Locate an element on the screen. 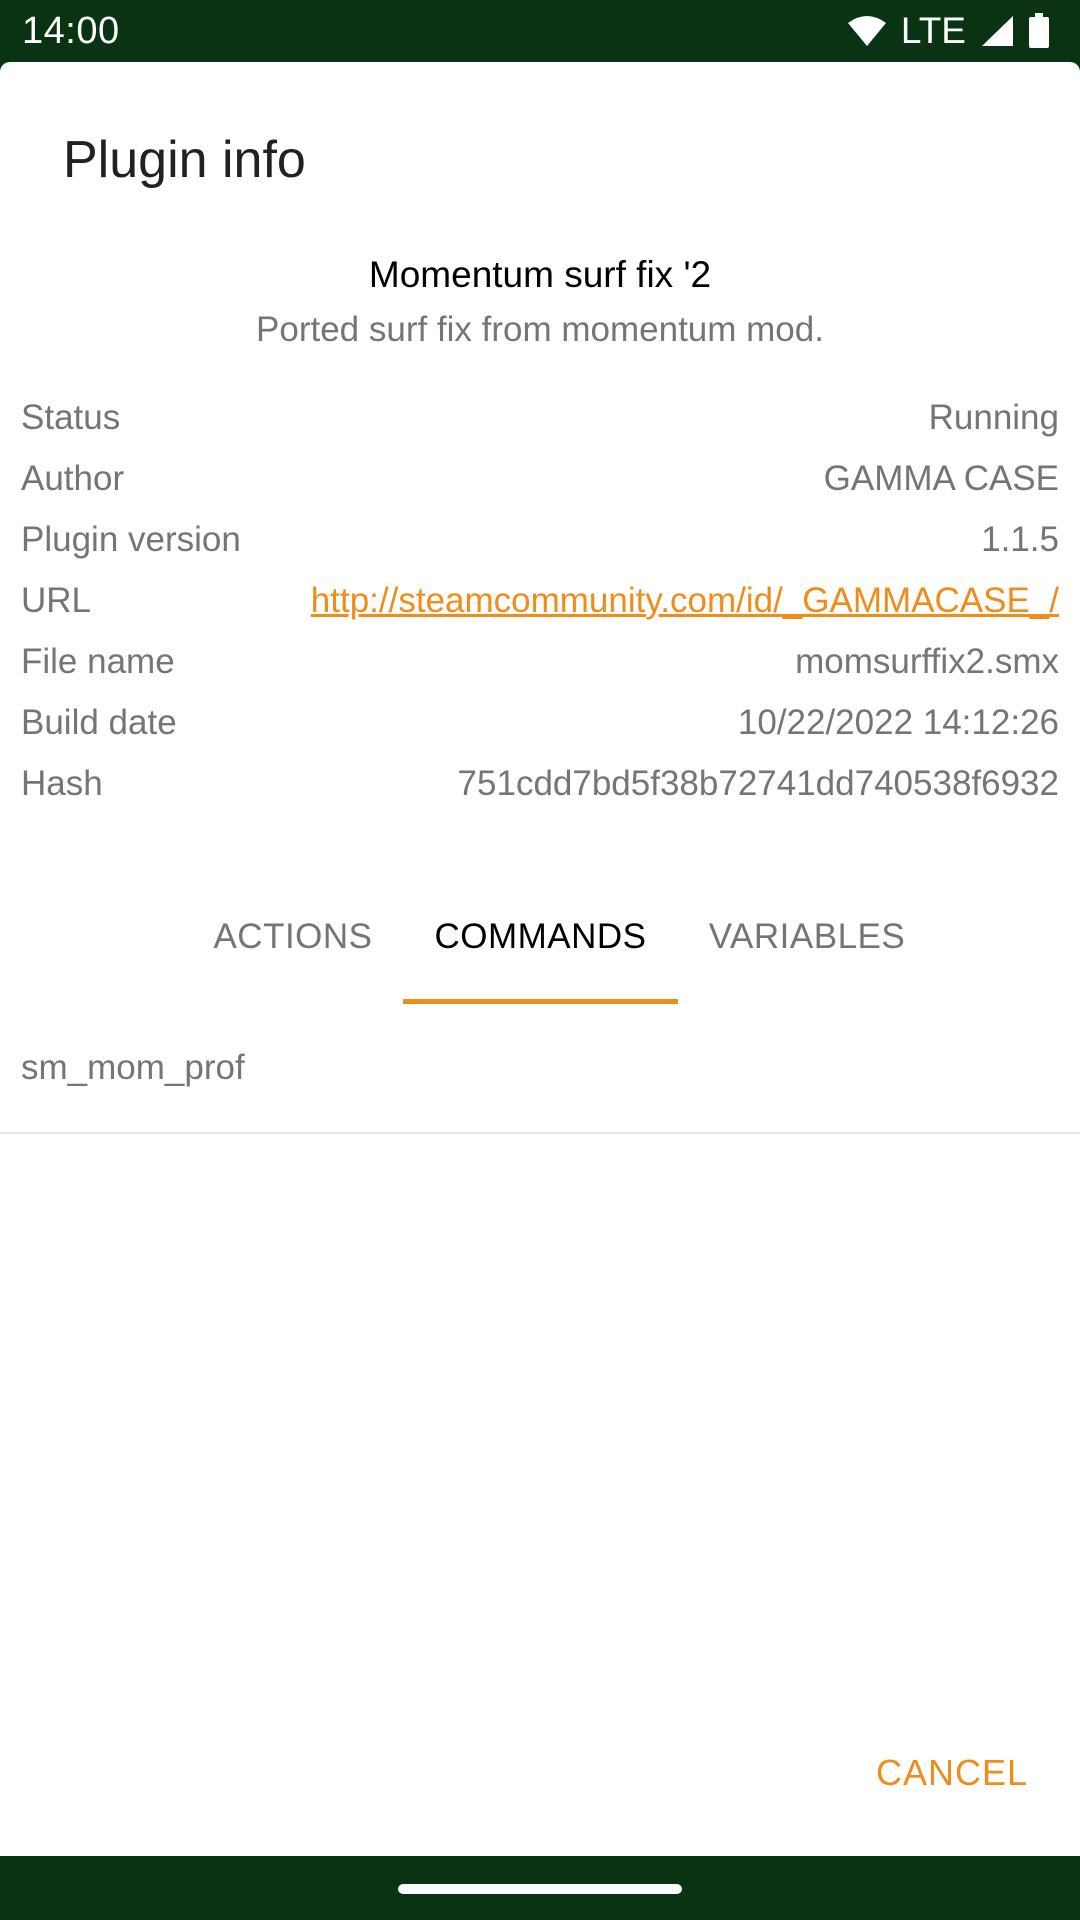  plugin-description: Ported surf fix from momentum mod. is located at coordinates (540, 329).